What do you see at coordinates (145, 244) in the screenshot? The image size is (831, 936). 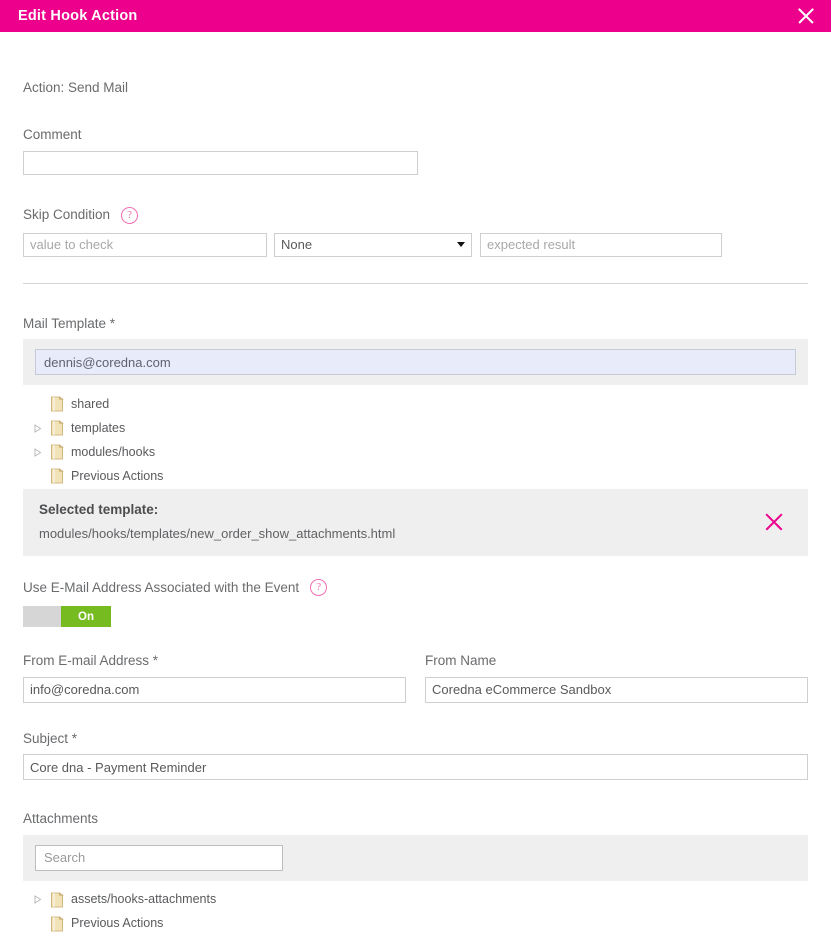 I see `skip-condition-value-input` at bounding box center [145, 244].